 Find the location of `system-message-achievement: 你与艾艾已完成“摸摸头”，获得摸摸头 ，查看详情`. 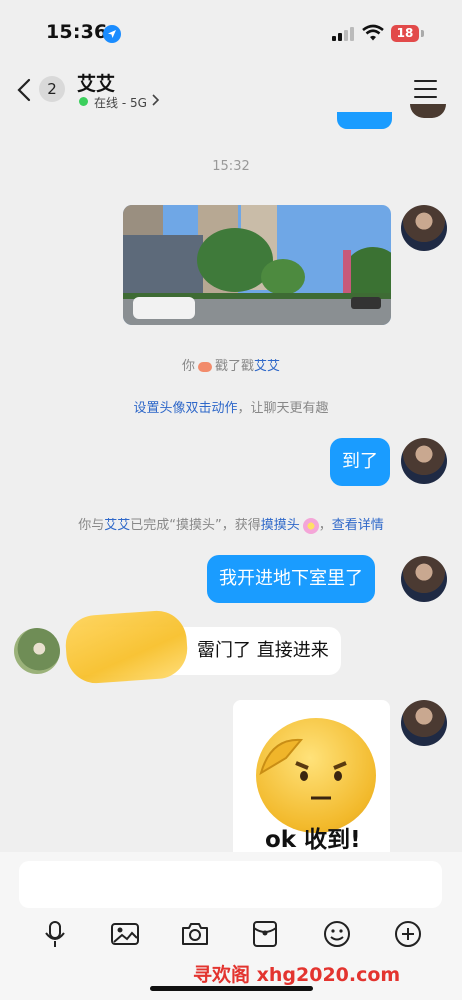

system-message-achievement: 你与艾艾已完成“摸摸头”，获得摸摸头 ，查看详情 is located at coordinates (231, 524).